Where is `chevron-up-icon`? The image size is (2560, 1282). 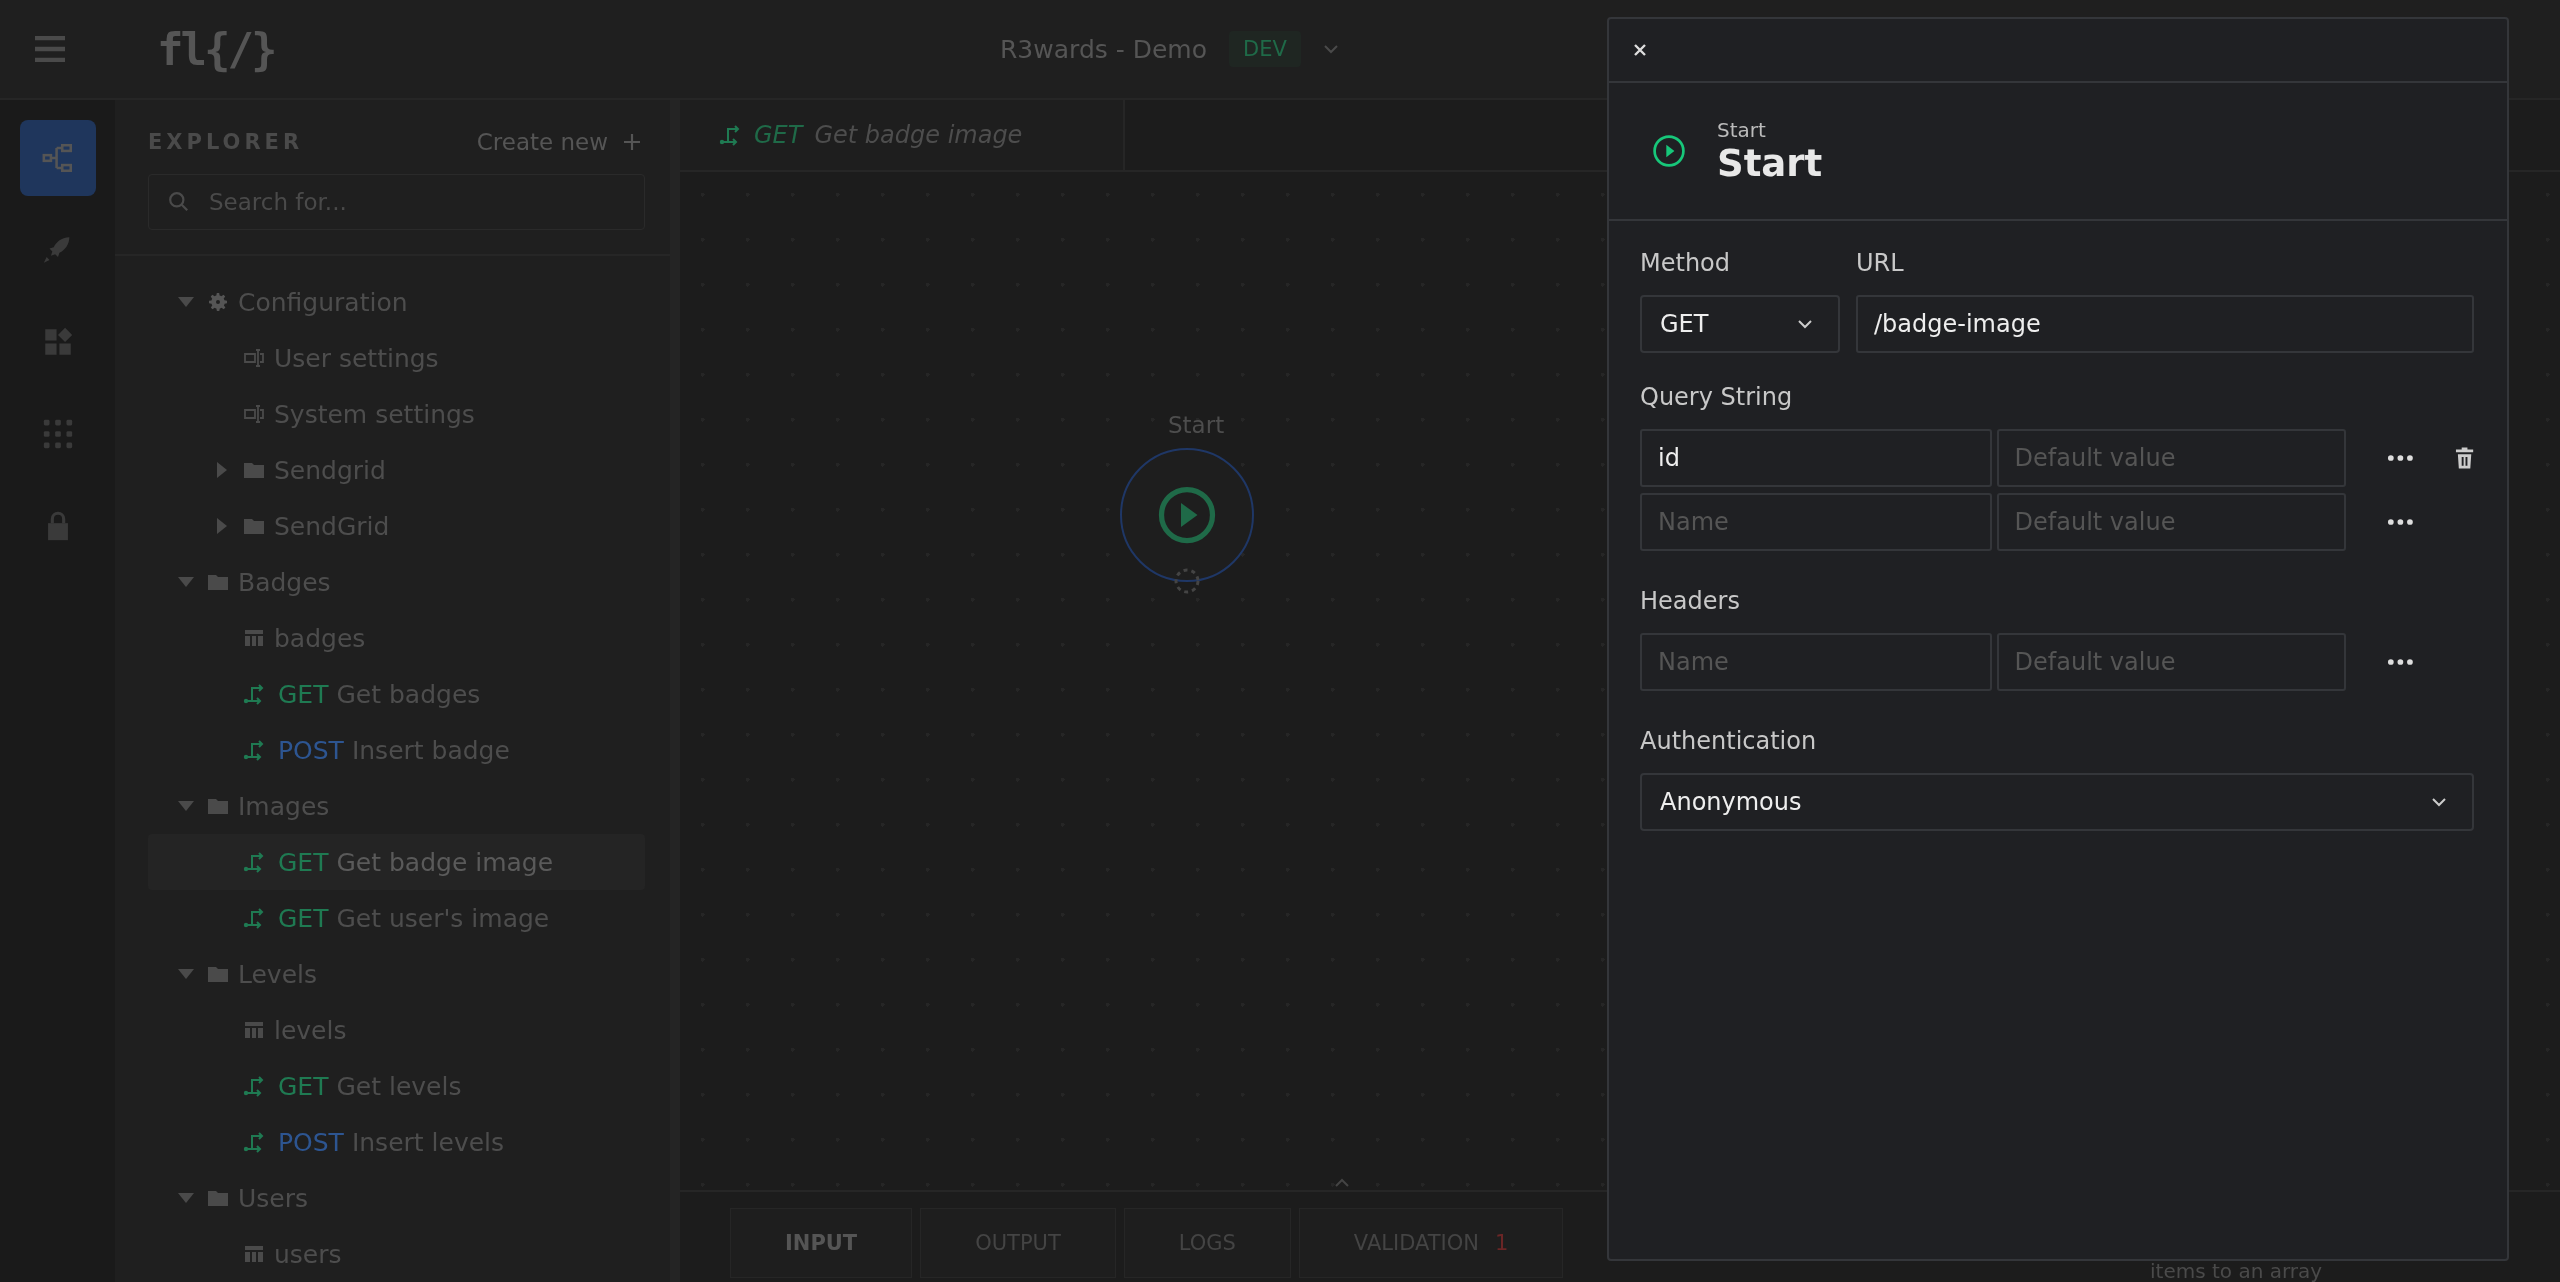
chevron-up-icon is located at coordinates (1342, 1183).